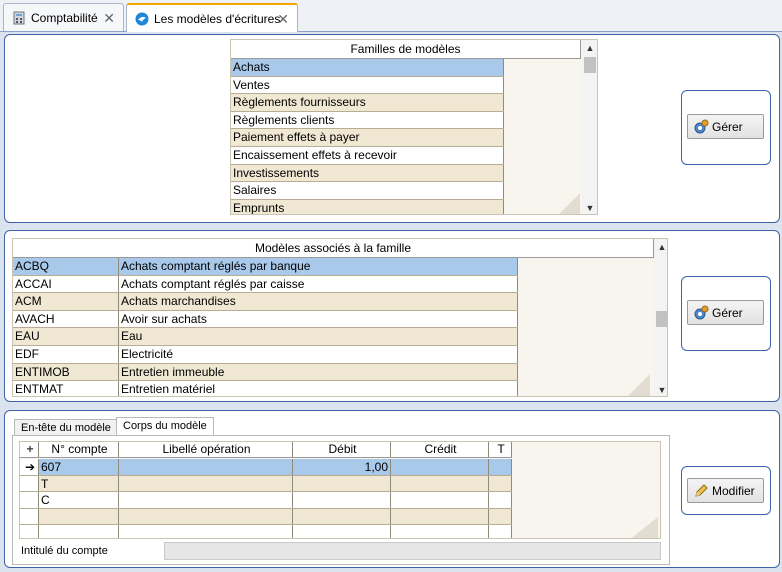  I want to click on model-row: AVACH Avoir sur achats, so click(265, 319).